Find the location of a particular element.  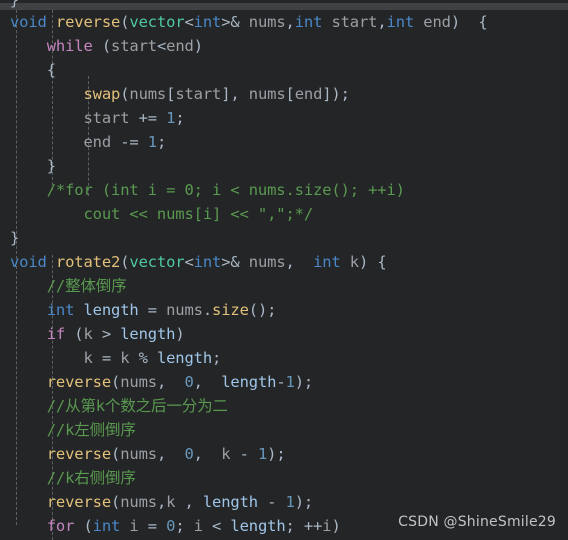

code-token: += is located at coordinates (148, 118).